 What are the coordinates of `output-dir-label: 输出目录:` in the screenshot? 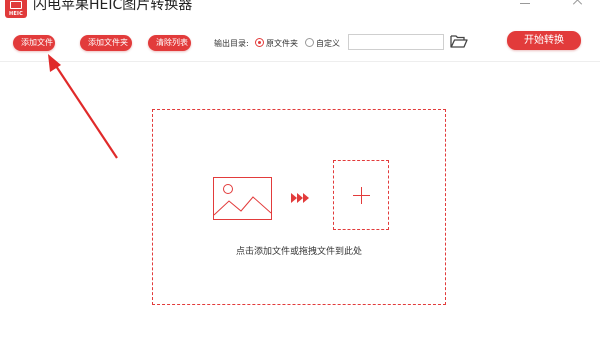 It's located at (231, 43).